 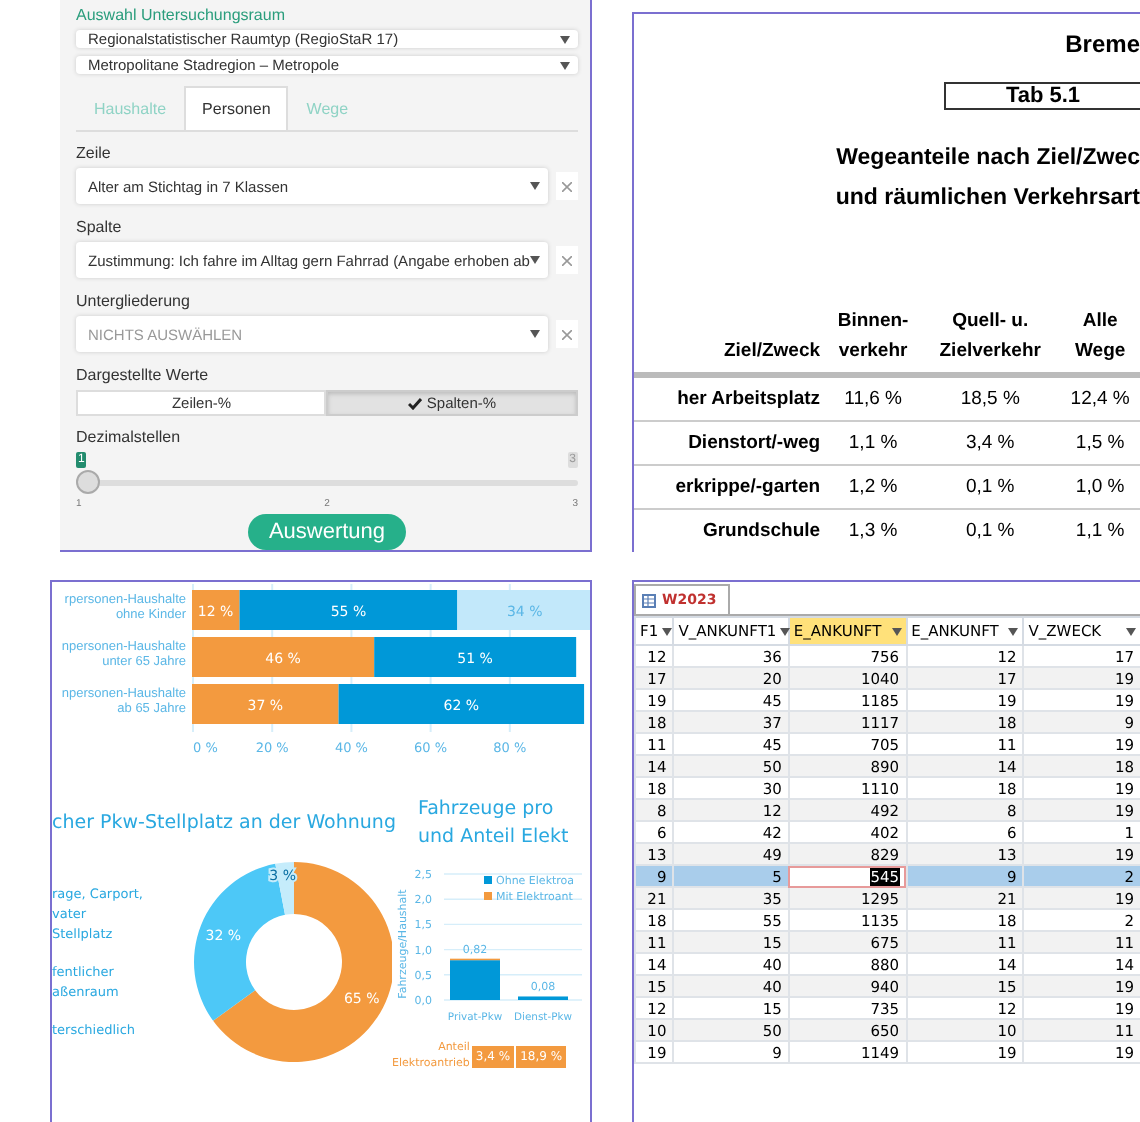 What do you see at coordinates (990, 443) in the screenshot?
I see `table-cell: 3,4 %` at bounding box center [990, 443].